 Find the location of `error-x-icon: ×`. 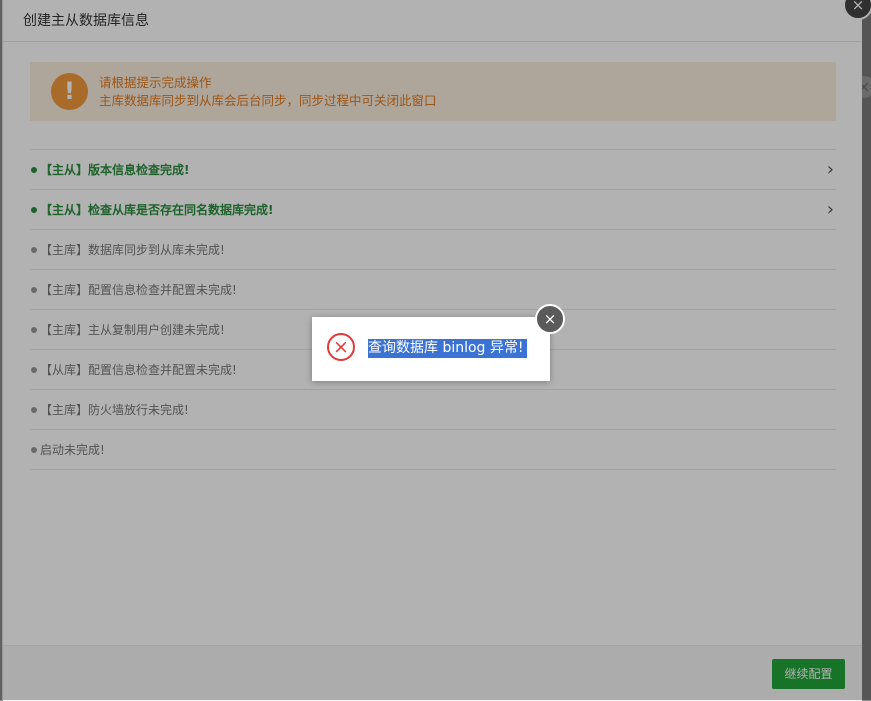

error-x-icon: × is located at coordinates (341, 347).